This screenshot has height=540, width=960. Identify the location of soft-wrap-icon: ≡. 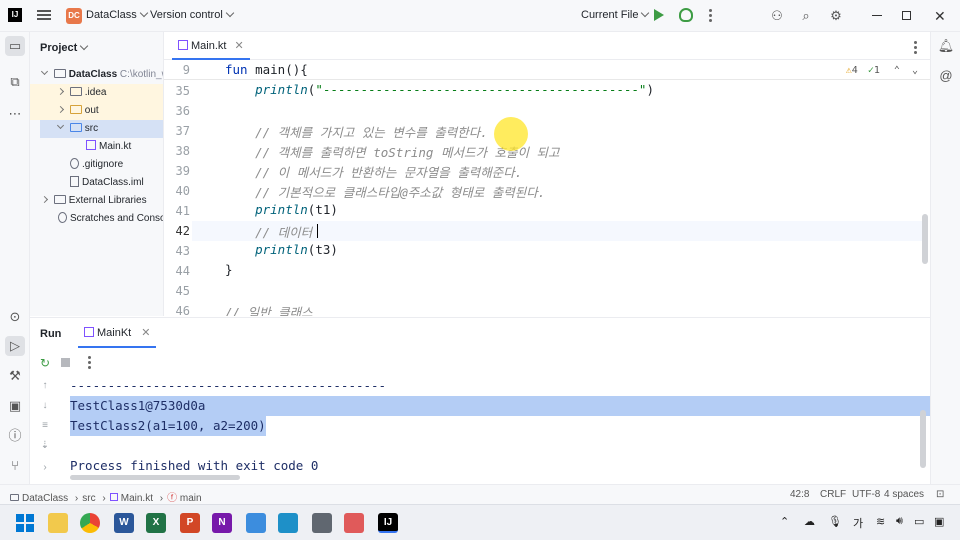
(45, 425).